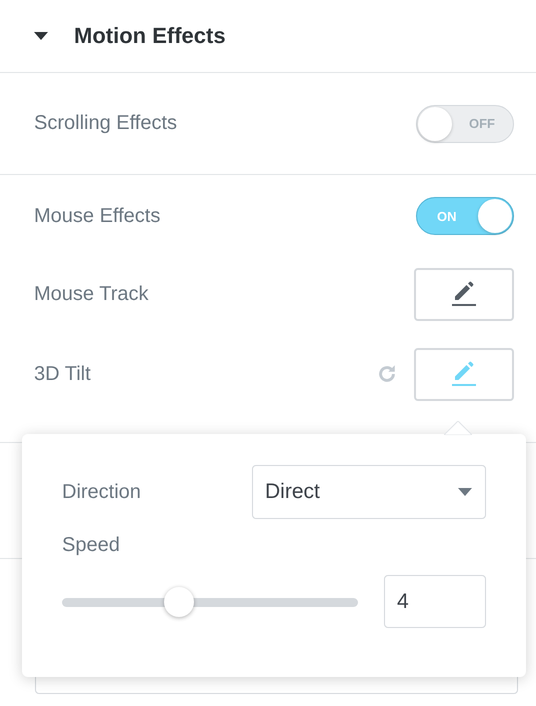 The image size is (536, 706). What do you see at coordinates (369, 492) in the screenshot?
I see `direction-select: Direct` at bounding box center [369, 492].